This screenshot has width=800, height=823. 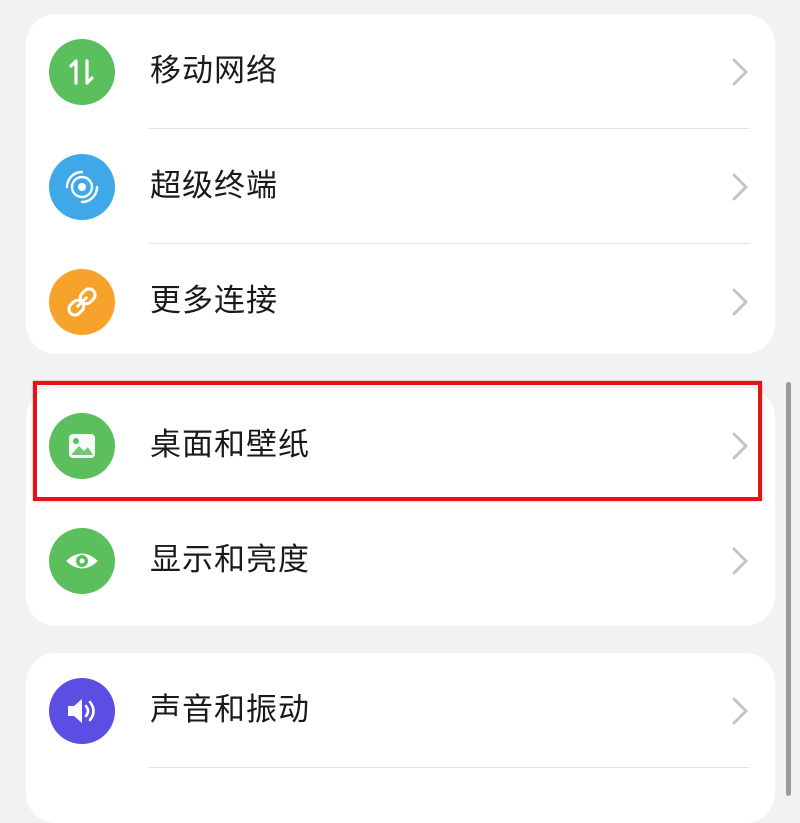 I want to click on super-device-icon, so click(x=82, y=187).